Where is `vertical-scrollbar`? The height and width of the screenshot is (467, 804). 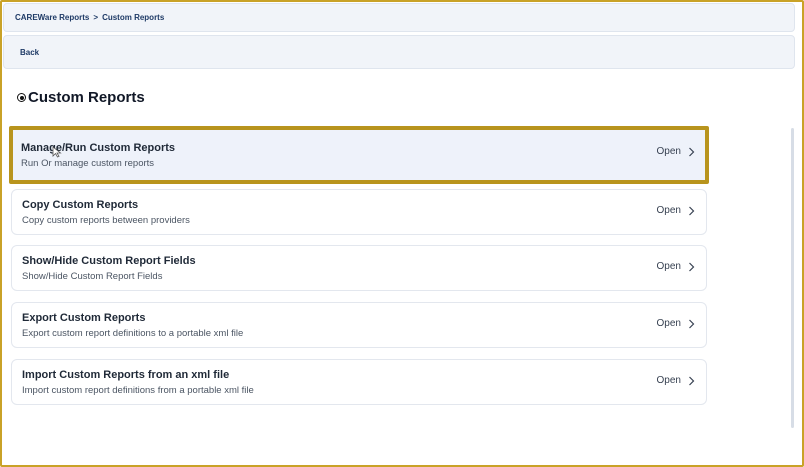
vertical-scrollbar is located at coordinates (792, 278).